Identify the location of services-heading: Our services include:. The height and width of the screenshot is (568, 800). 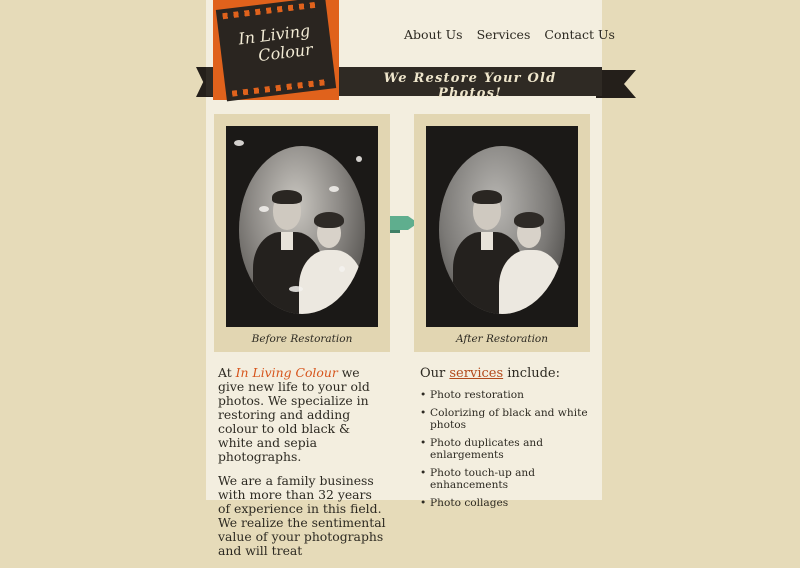
(490, 373).